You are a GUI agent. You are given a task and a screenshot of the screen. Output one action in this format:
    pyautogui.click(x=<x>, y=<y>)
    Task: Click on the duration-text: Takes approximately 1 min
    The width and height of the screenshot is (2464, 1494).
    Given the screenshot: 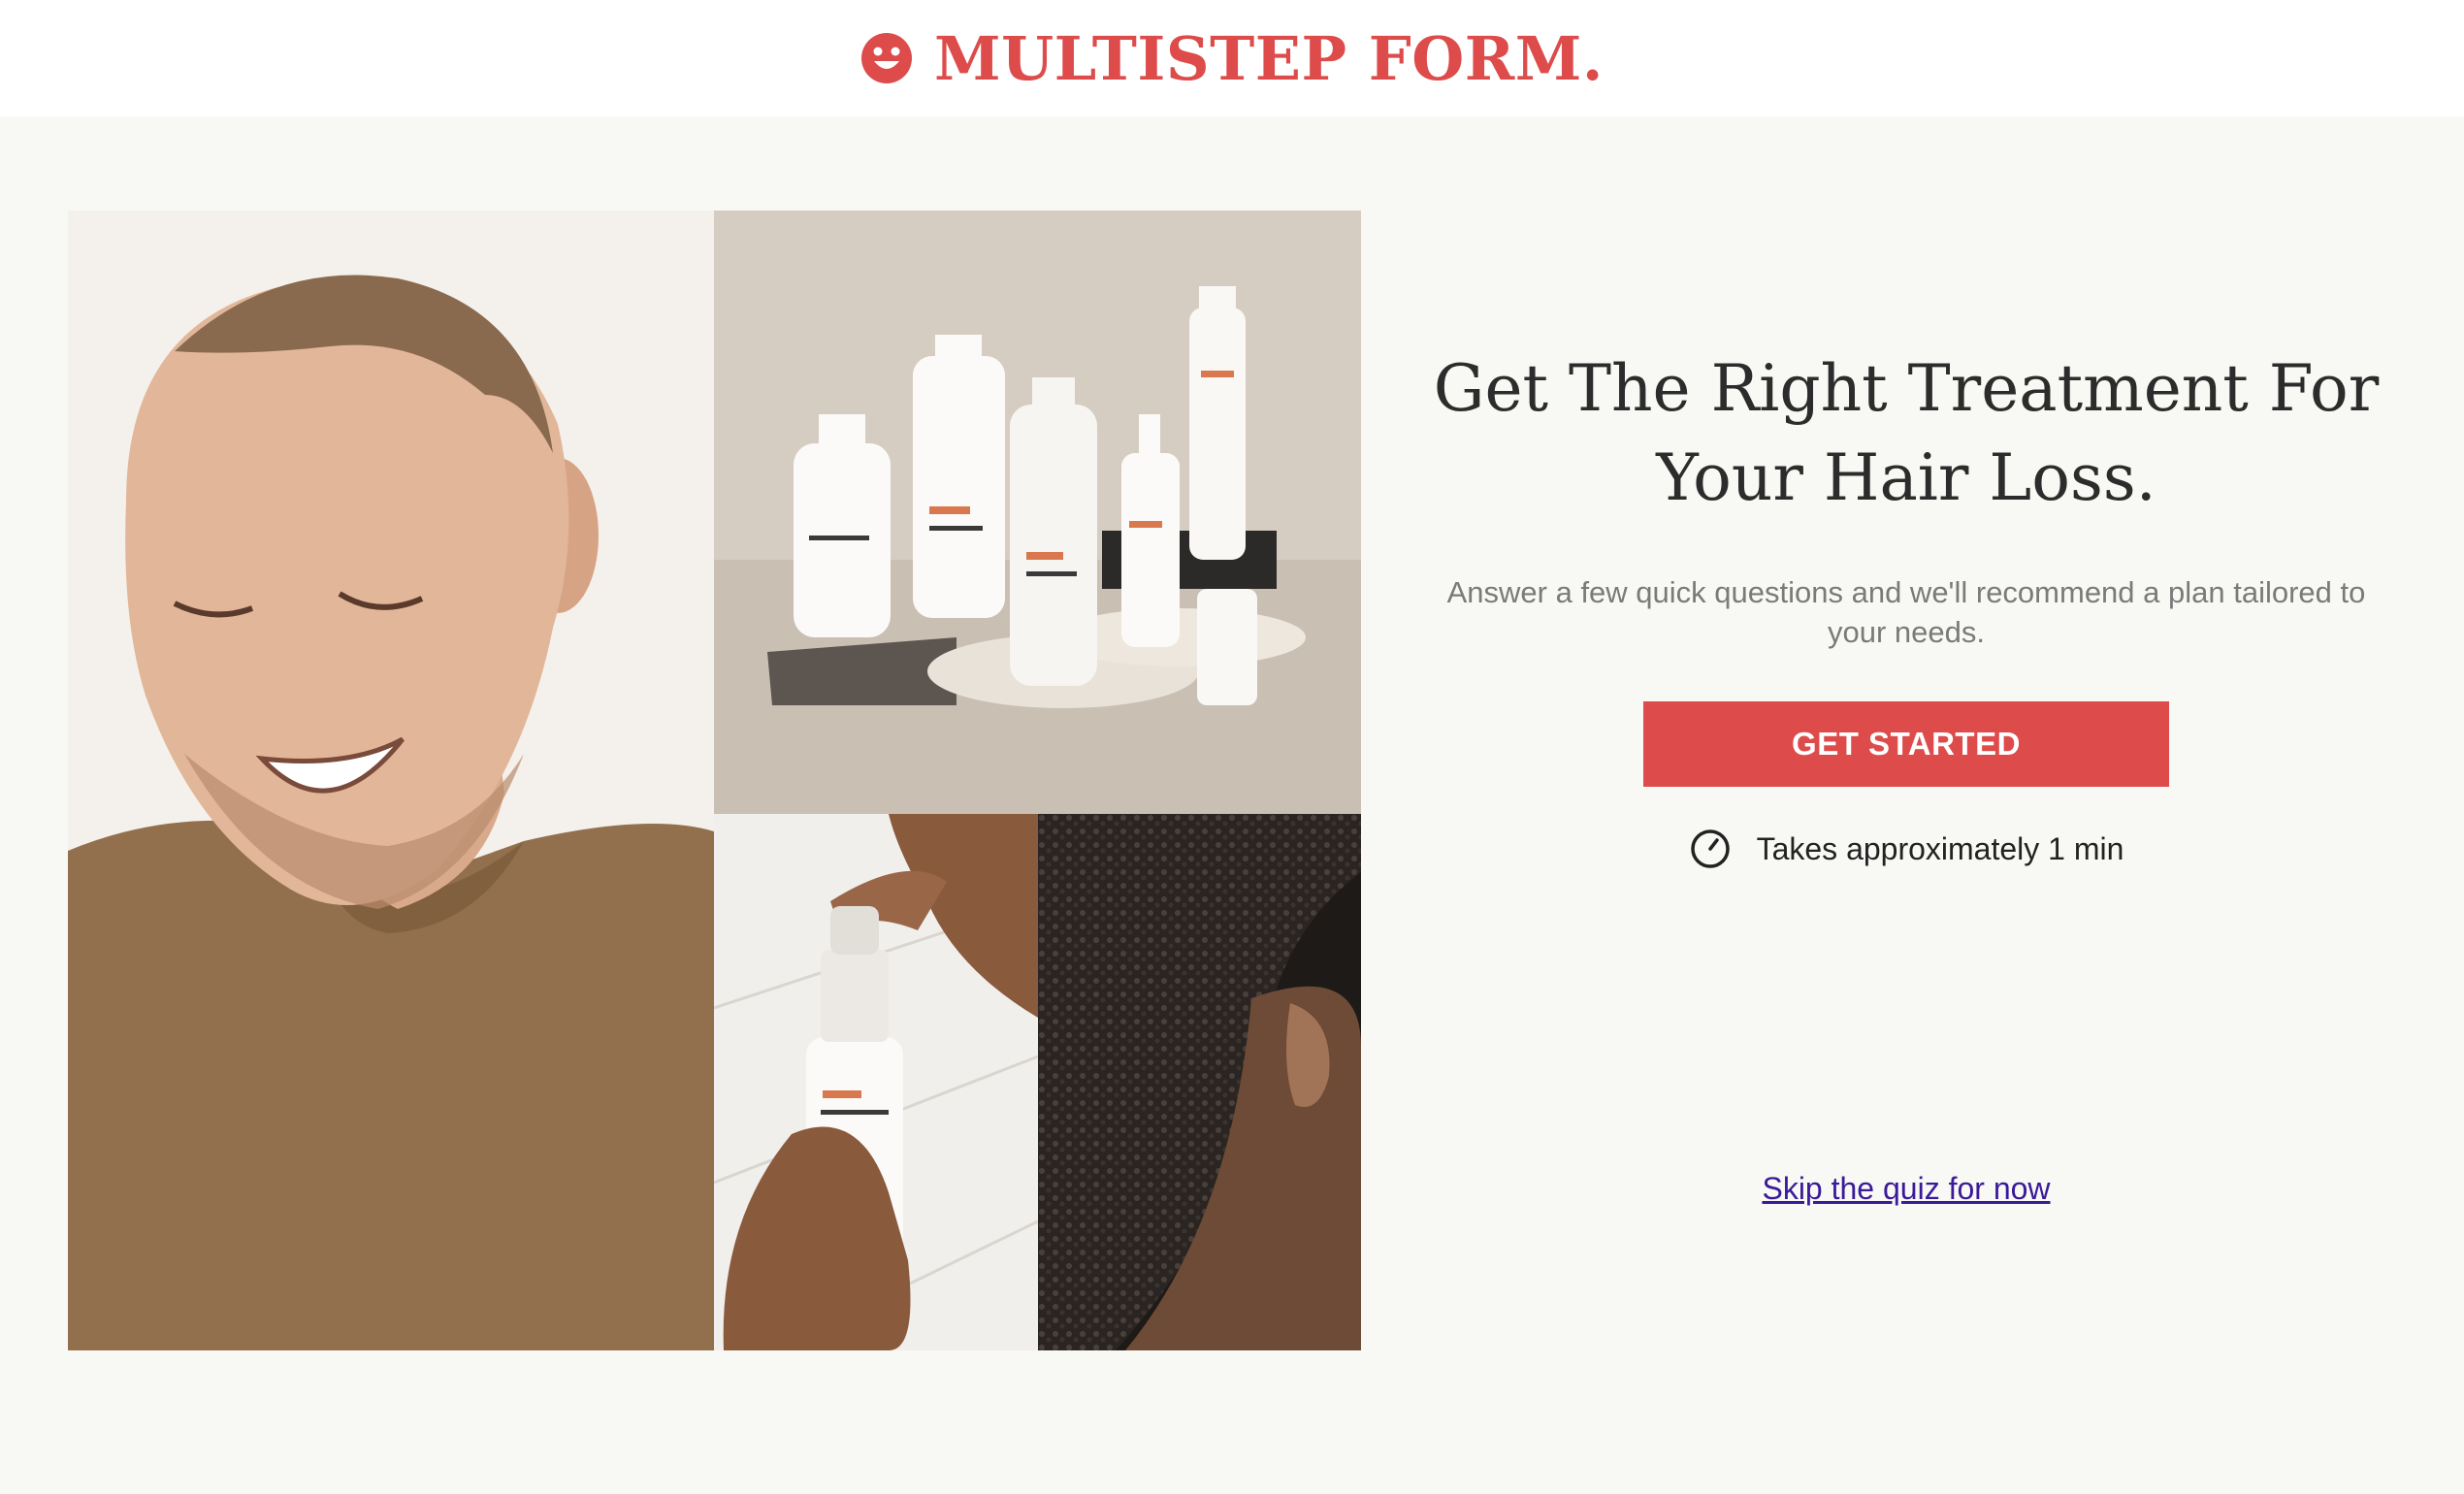 What is the action you would take?
    pyautogui.click(x=1940, y=848)
    